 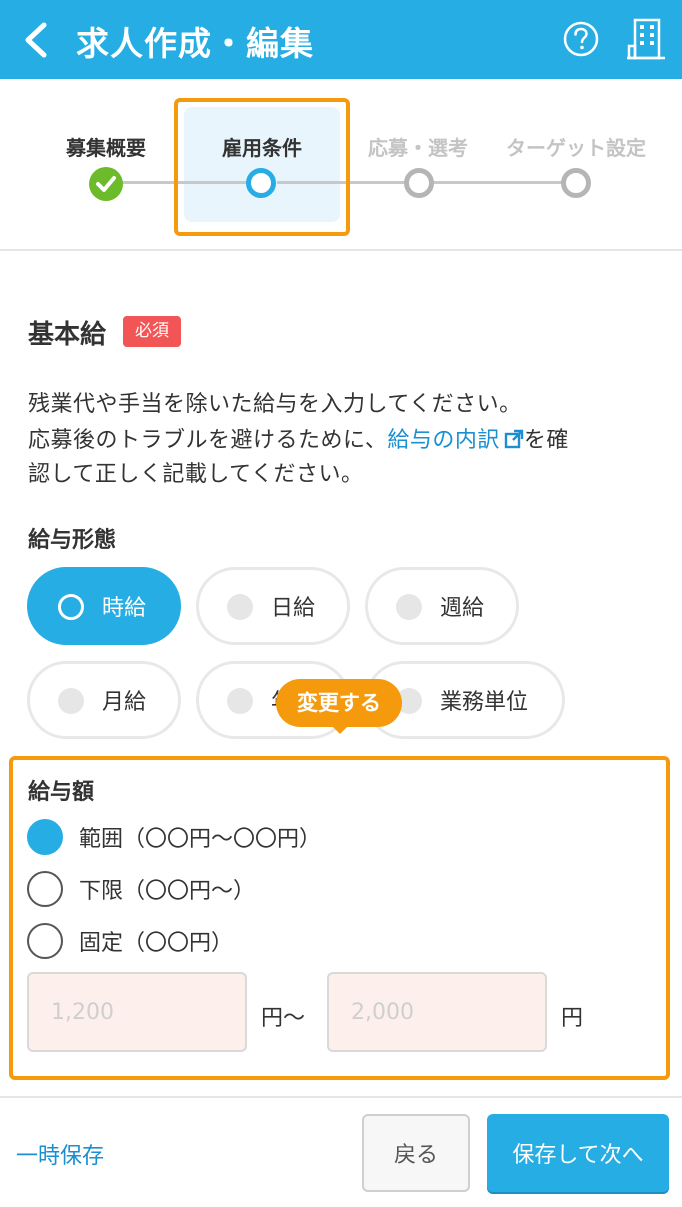 What do you see at coordinates (156, 943) in the screenshot?
I see `radio-label: 固定（〇〇円）` at bounding box center [156, 943].